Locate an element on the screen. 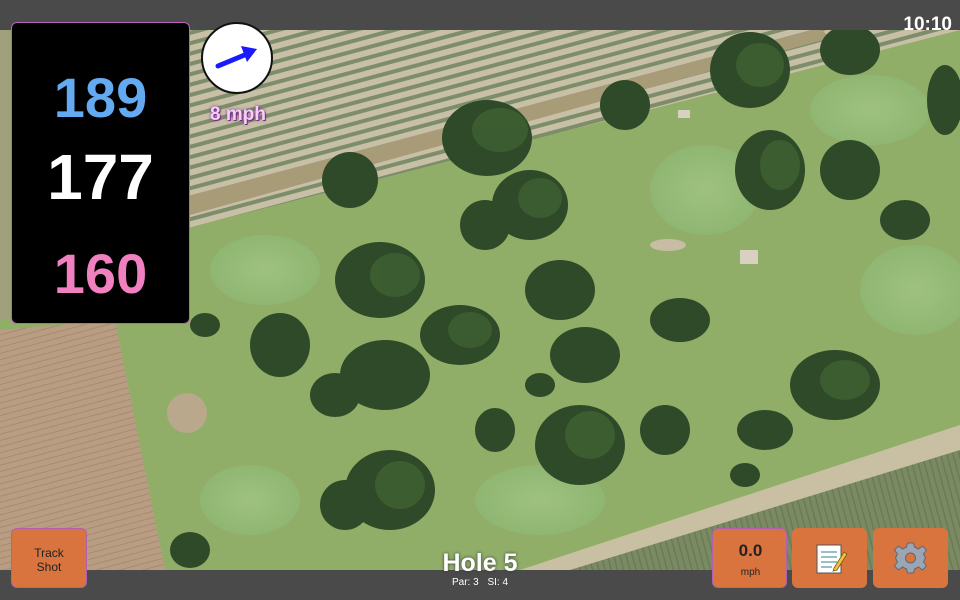  yardage-panel: 189 177 160 is located at coordinates (100, 173).